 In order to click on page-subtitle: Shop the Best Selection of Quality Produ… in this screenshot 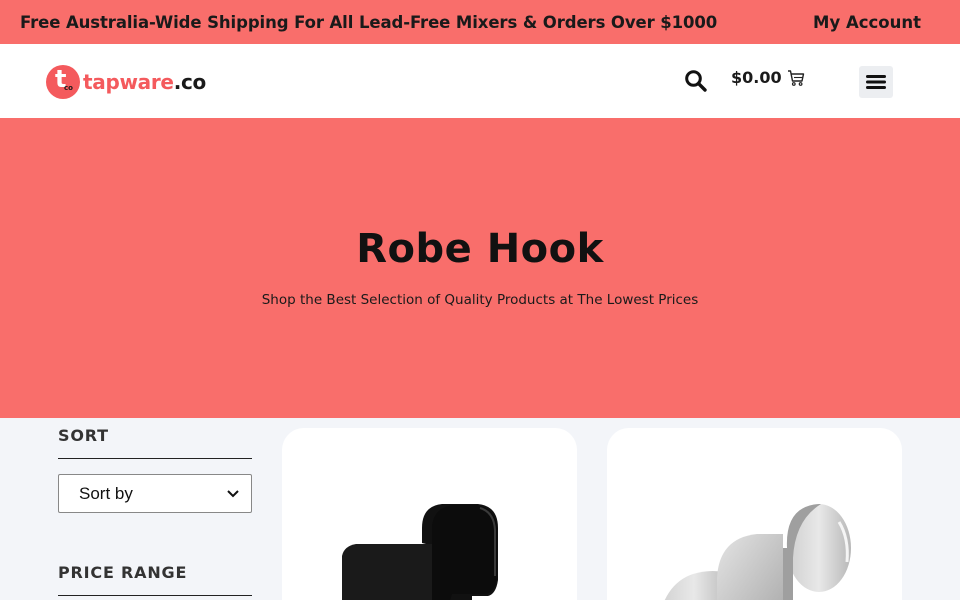, I will do `click(480, 300)`.